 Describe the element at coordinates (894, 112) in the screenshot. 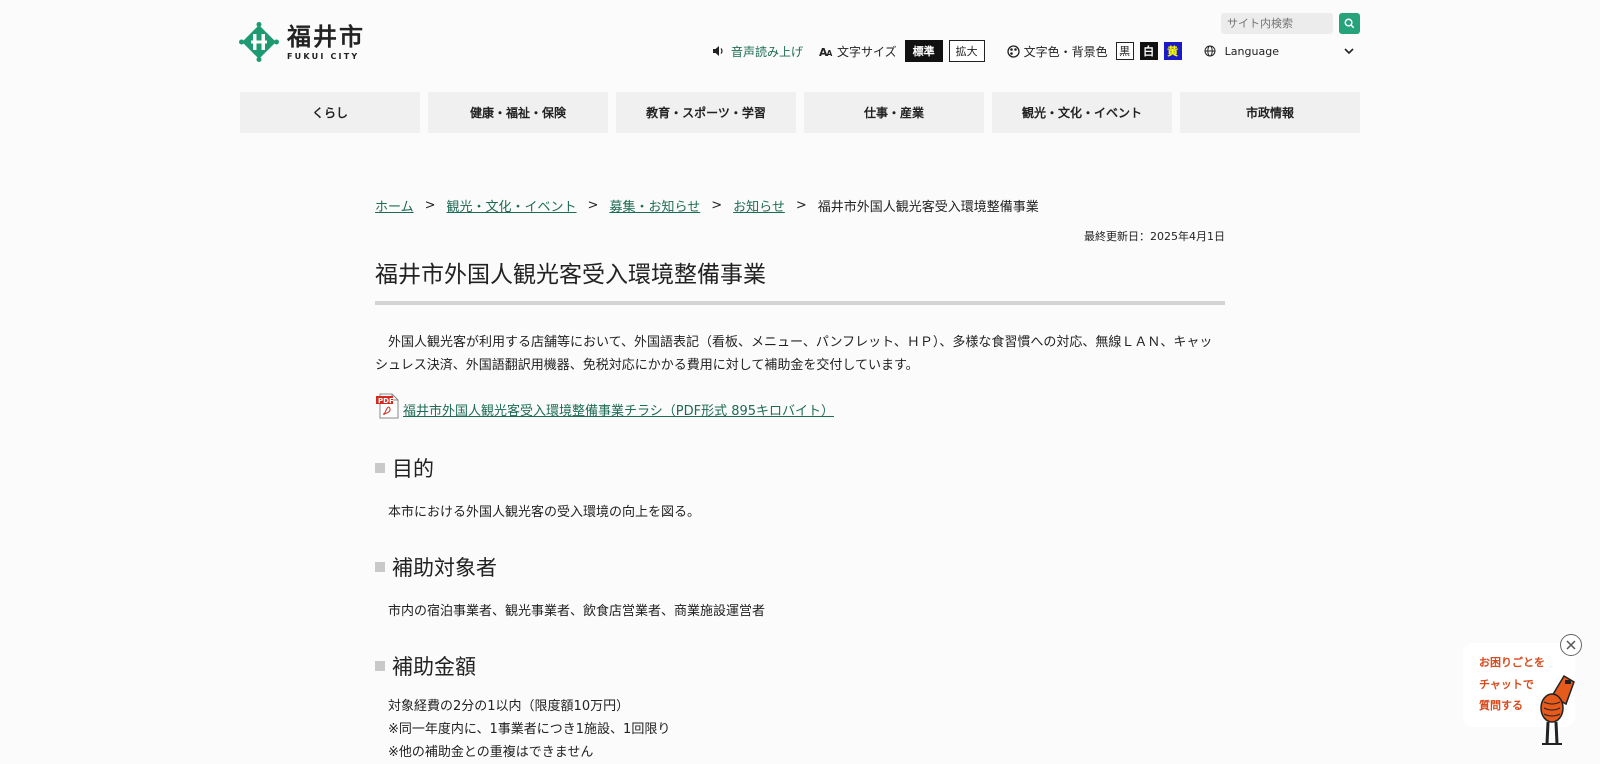

I see `gnav-item-business: 仕事・産業` at that location.